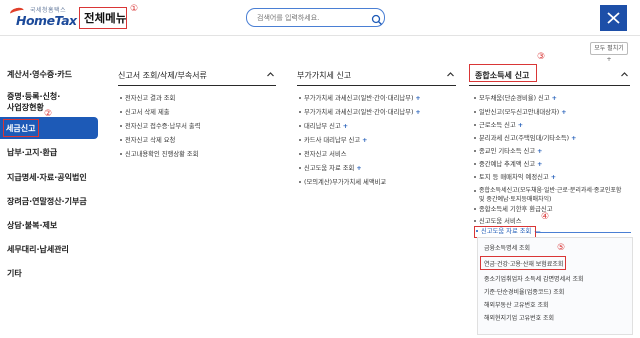 Image resolution: width=640 pixels, height=338 pixels. Describe the element at coordinates (516, 304) in the screenshot. I see `sub-menu-item: 해외부동산 고유번호 조회` at that location.